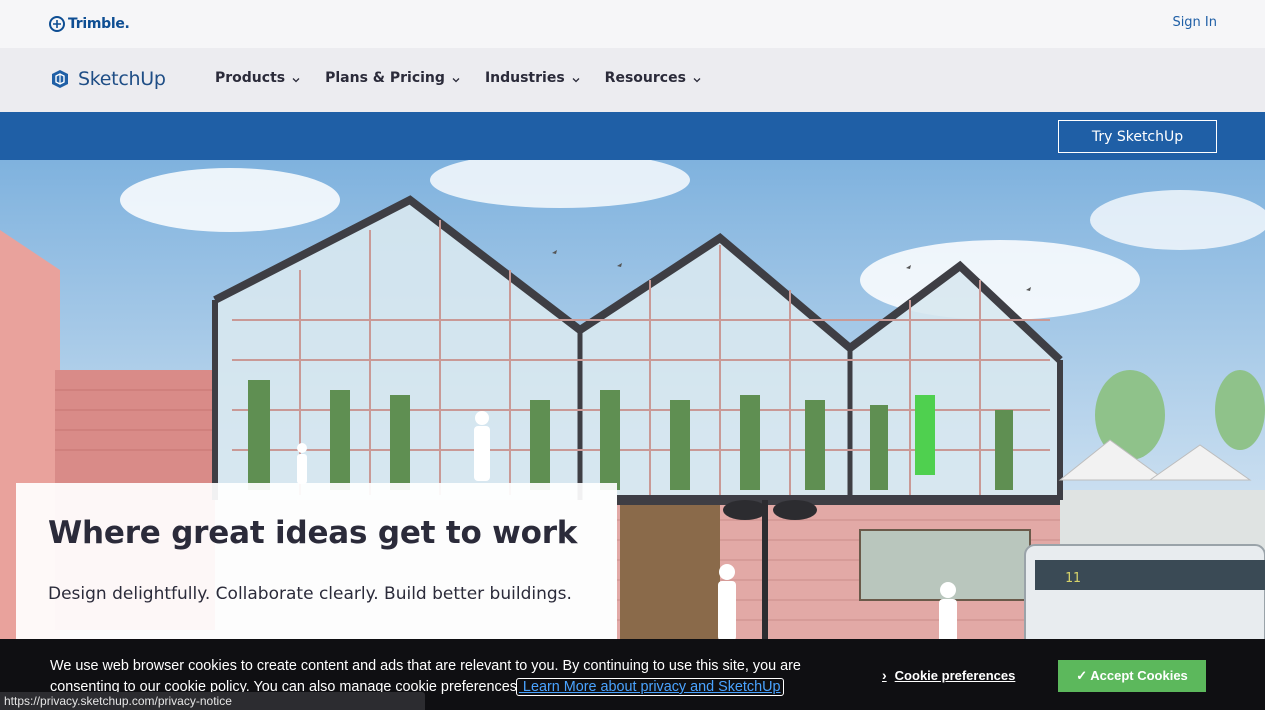 This screenshot has height=710, width=1265. What do you see at coordinates (57, 24) in the screenshot?
I see `trimble-icon` at bounding box center [57, 24].